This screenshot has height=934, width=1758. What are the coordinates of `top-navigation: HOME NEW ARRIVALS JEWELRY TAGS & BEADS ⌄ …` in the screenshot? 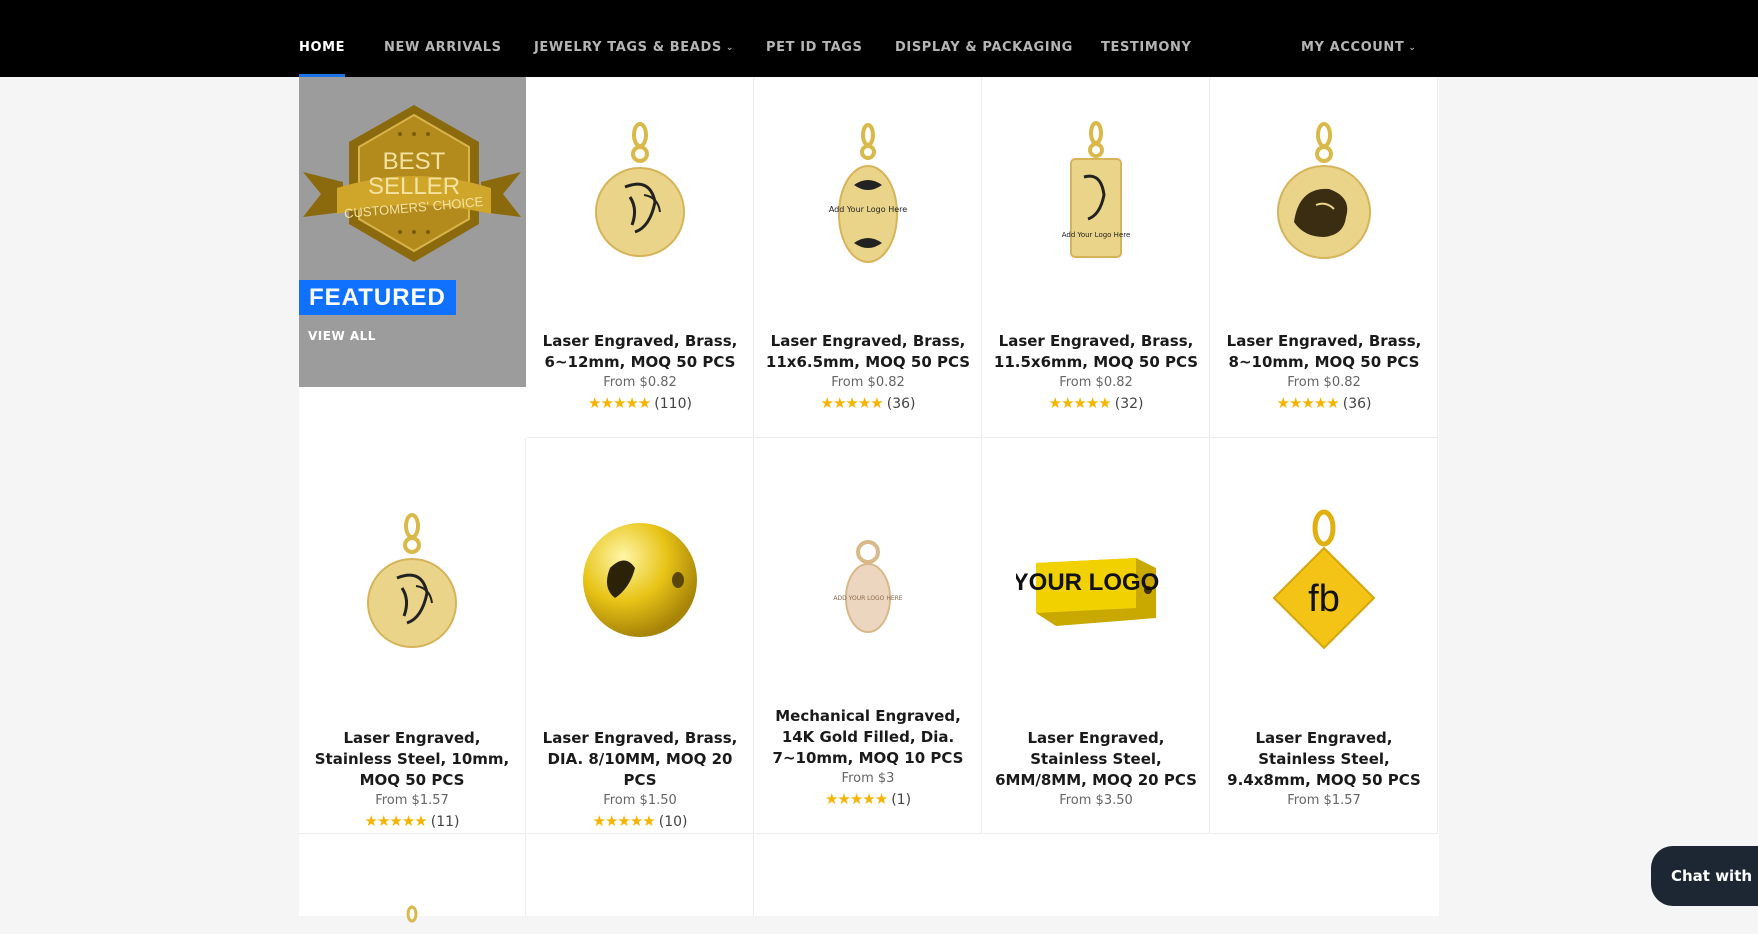 It's located at (879, 38).